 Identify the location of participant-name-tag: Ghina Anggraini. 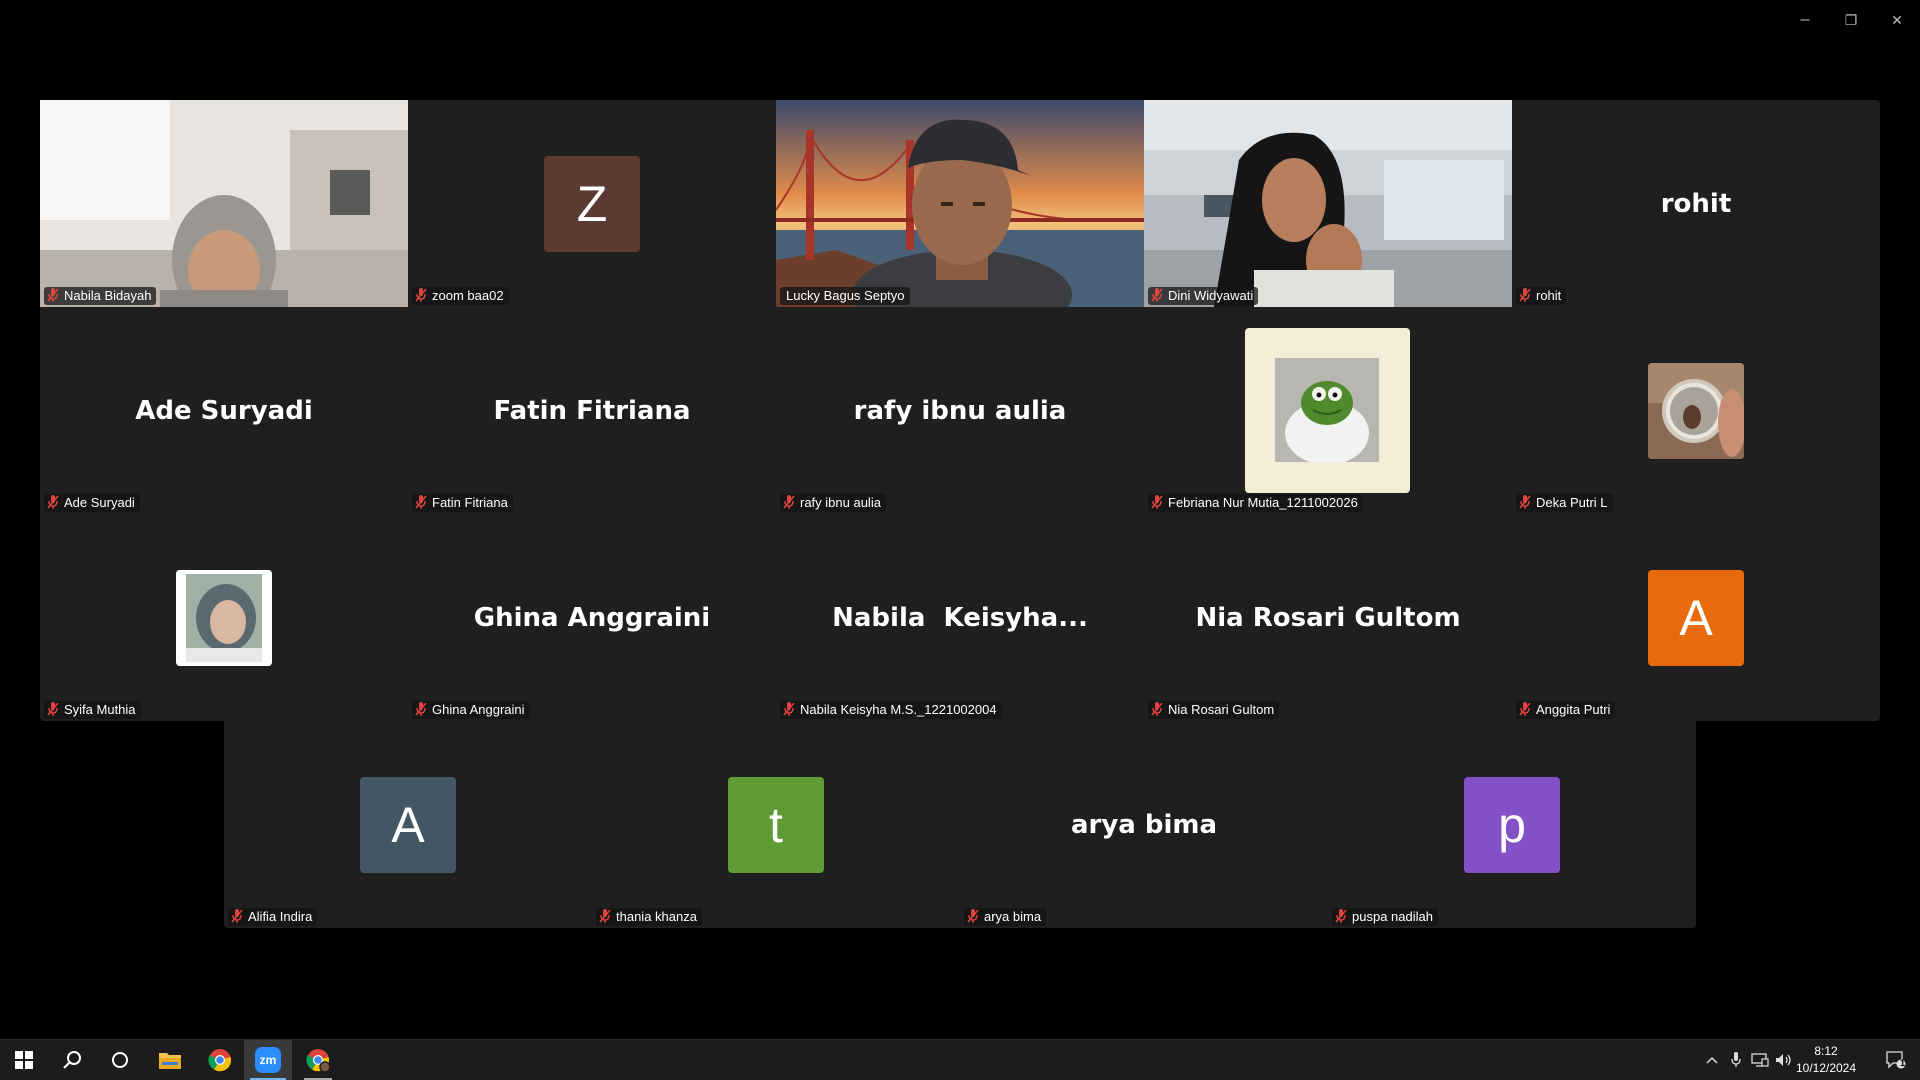
(471, 710).